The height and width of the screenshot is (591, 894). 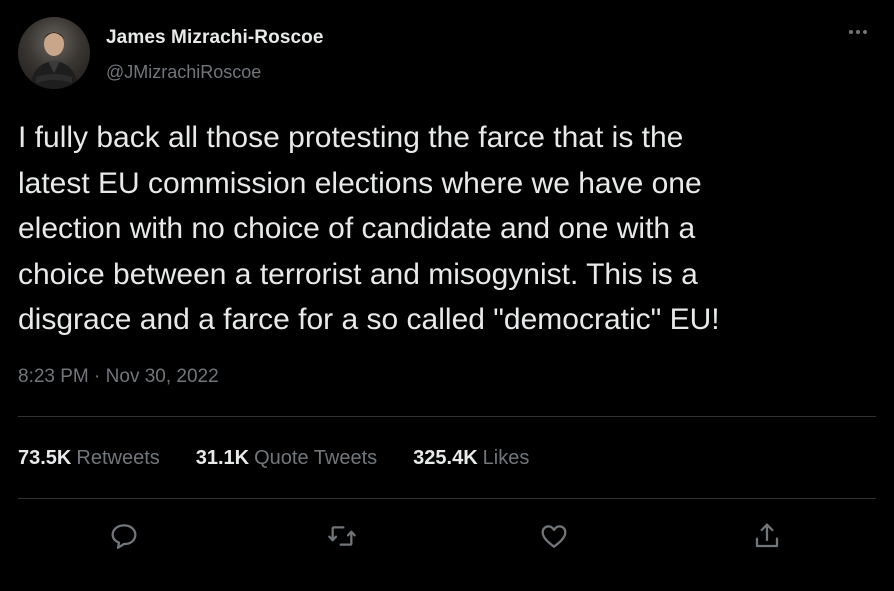 I want to click on more-horizontal-icon, so click(x=858, y=32).